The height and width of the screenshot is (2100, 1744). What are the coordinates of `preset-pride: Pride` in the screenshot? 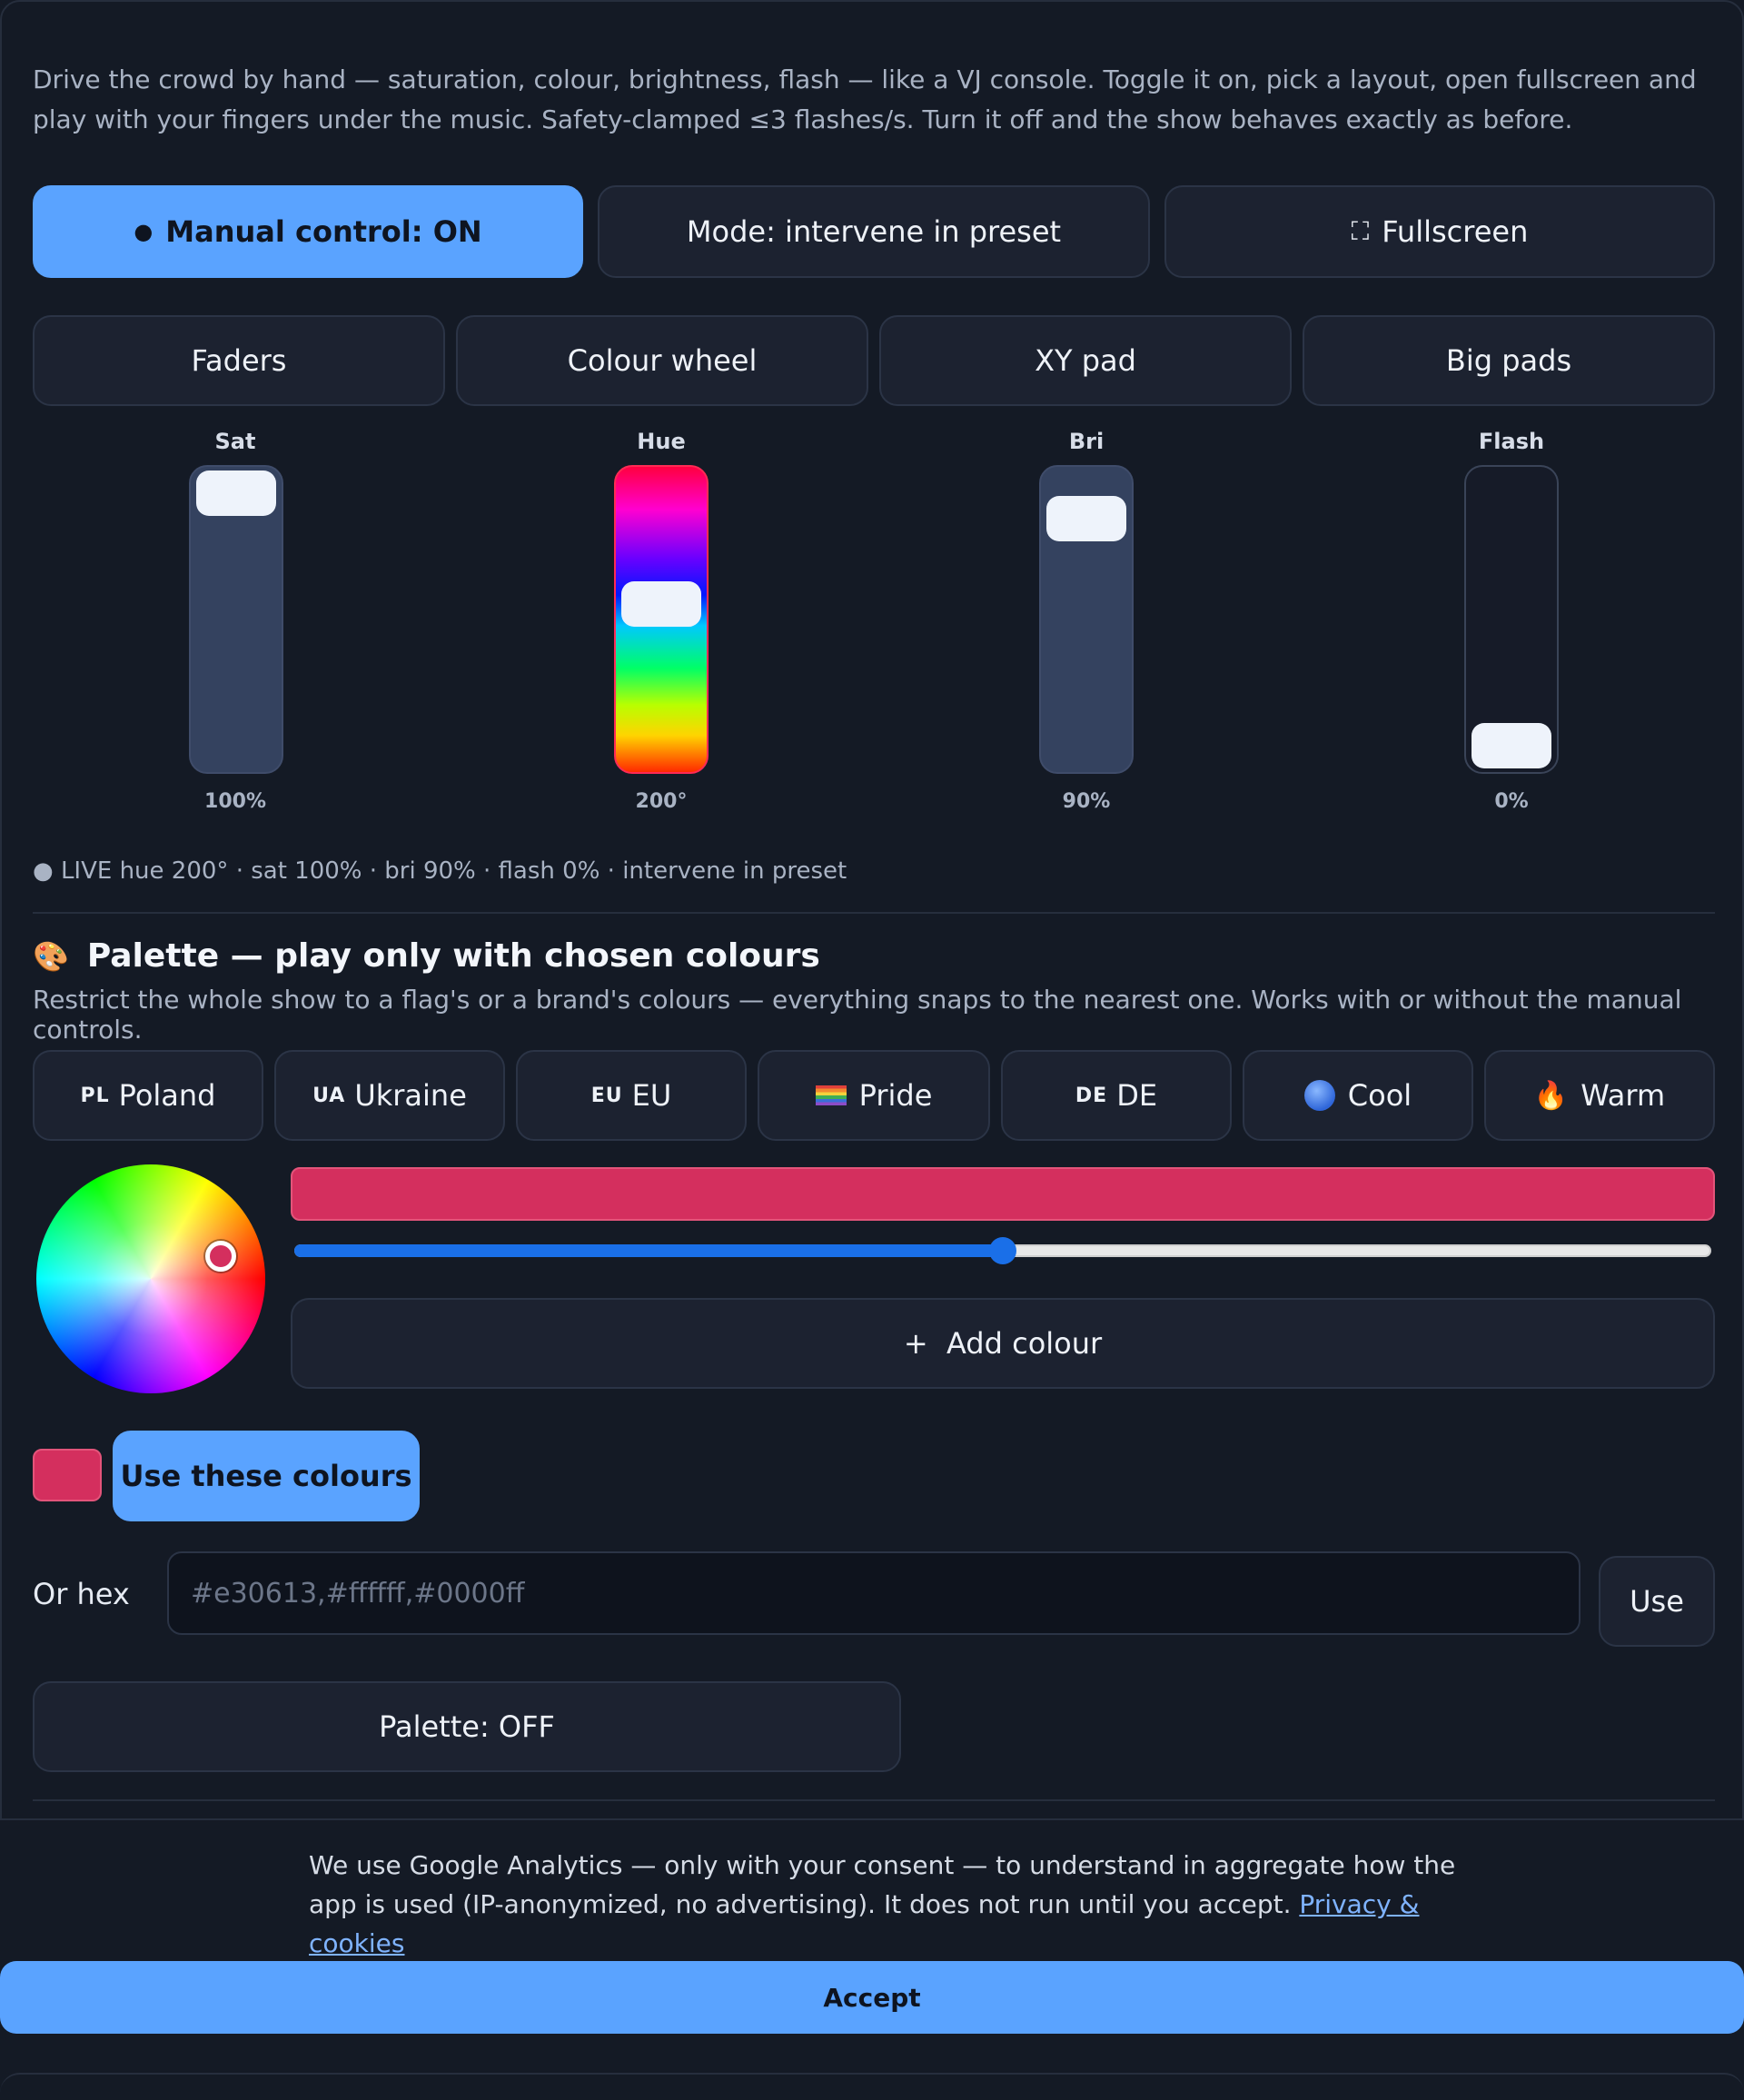 It's located at (874, 1095).